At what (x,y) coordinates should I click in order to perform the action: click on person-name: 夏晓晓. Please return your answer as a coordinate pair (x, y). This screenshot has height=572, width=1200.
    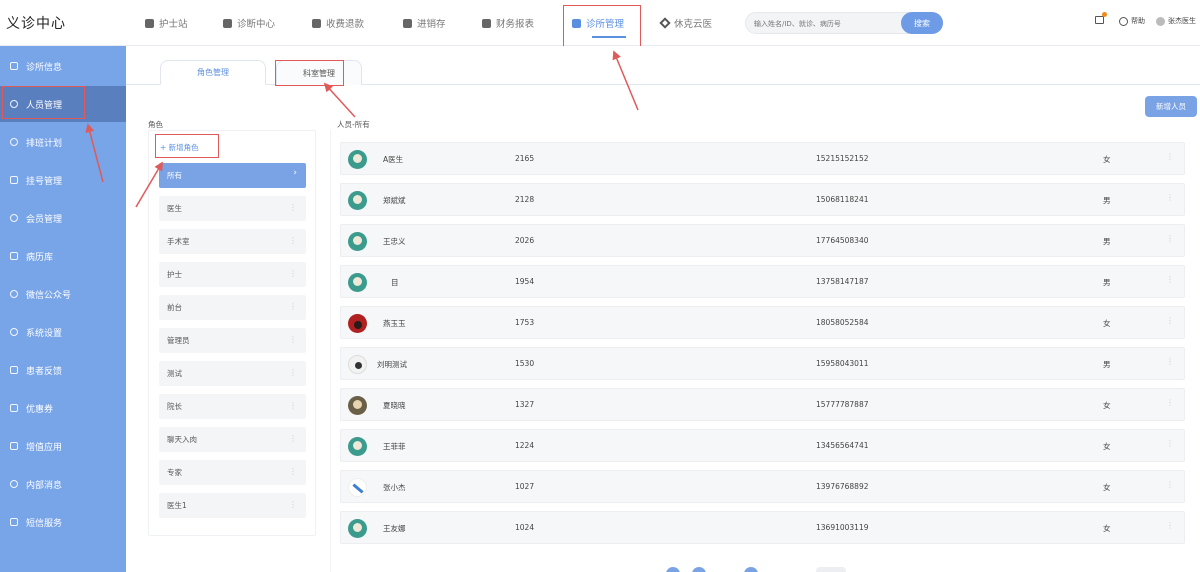
    Looking at the image, I should click on (394, 405).